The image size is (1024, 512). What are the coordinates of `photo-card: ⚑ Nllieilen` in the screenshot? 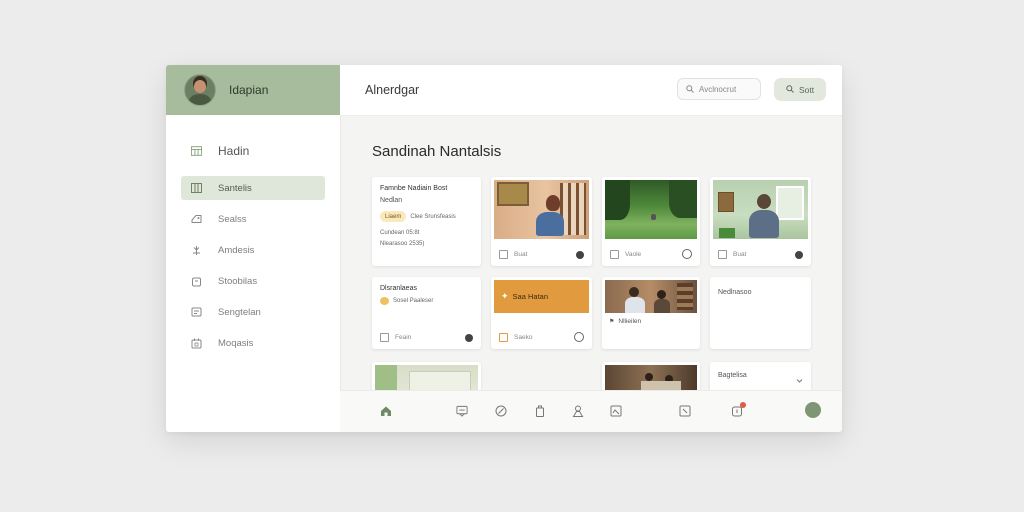 It's located at (651, 313).